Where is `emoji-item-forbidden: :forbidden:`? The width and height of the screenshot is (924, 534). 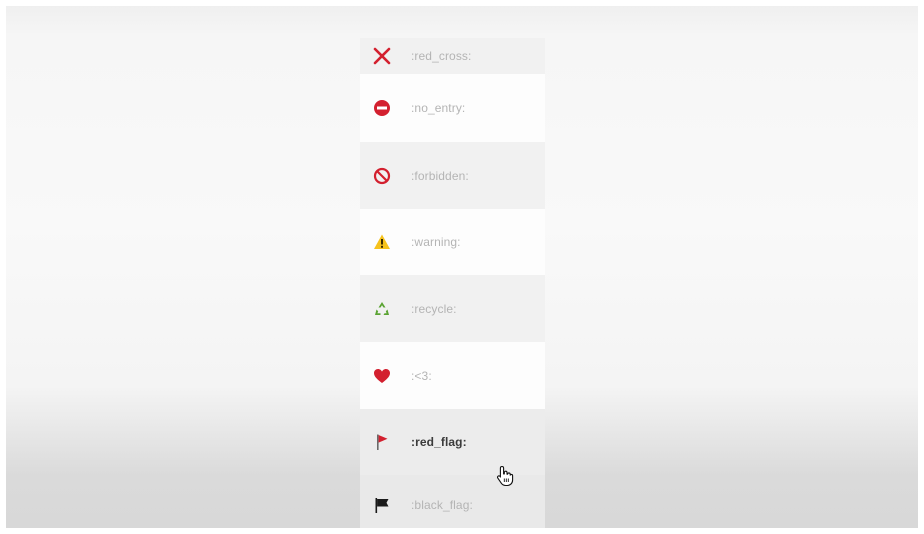 emoji-item-forbidden: :forbidden: is located at coordinates (452, 175).